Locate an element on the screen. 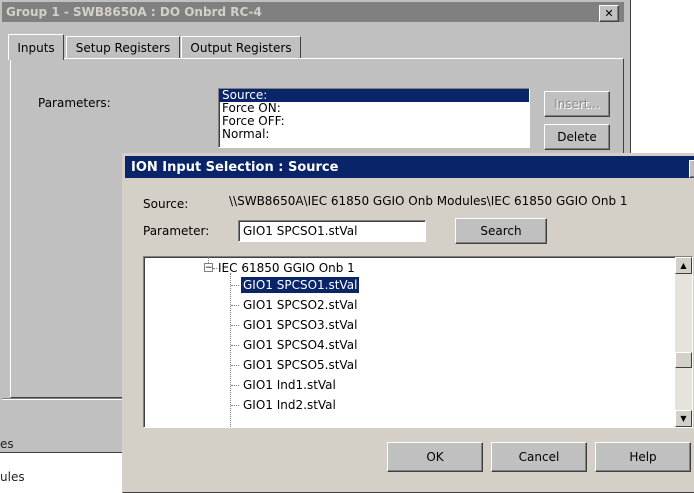 The height and width of the screenshot is (493, 694). parameters-label: Parameters: is located at coordinates (74, 103).